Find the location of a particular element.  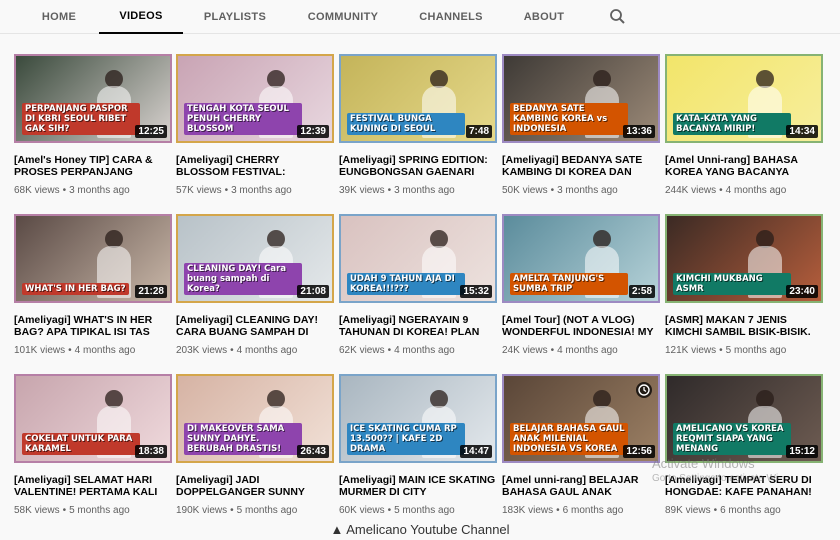

view-count: 190K views is located at coordinates (202, 510).